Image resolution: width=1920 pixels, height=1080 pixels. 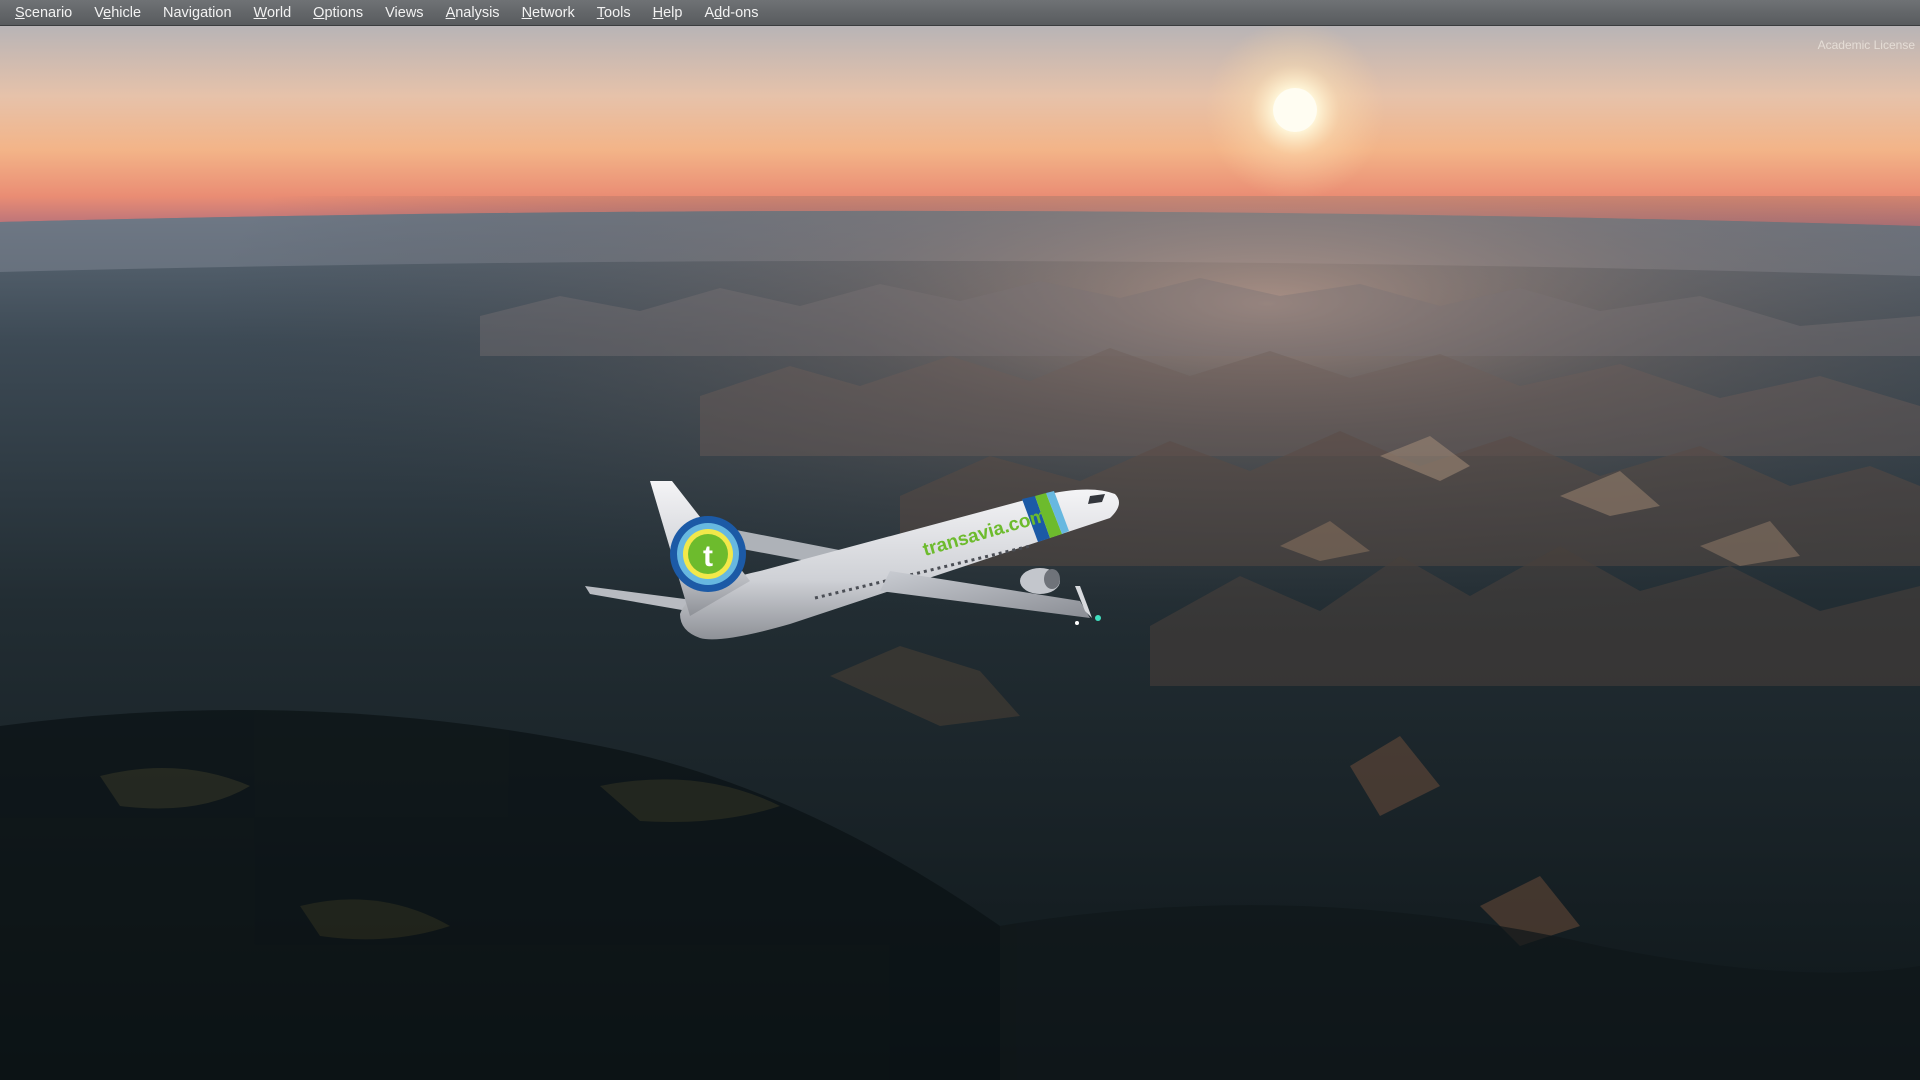 I want to click on menu-network: Network, so click(x=548, y=13).